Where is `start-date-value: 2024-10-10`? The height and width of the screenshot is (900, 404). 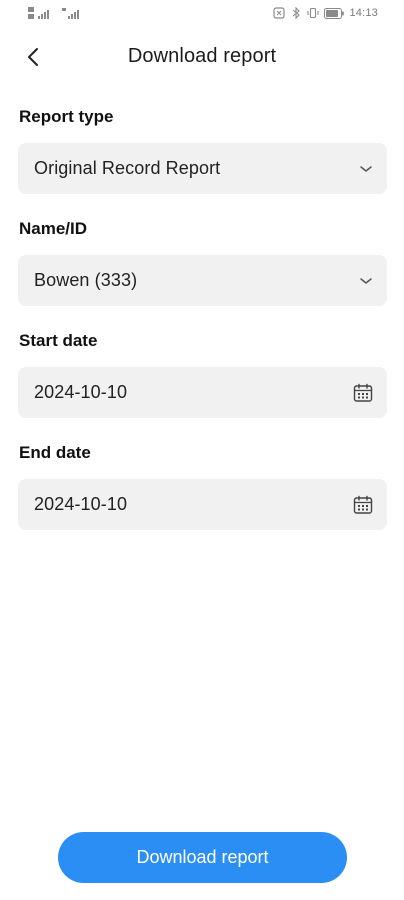 start-date-value: 2024-10-10 is located at coordinates (81, 392).